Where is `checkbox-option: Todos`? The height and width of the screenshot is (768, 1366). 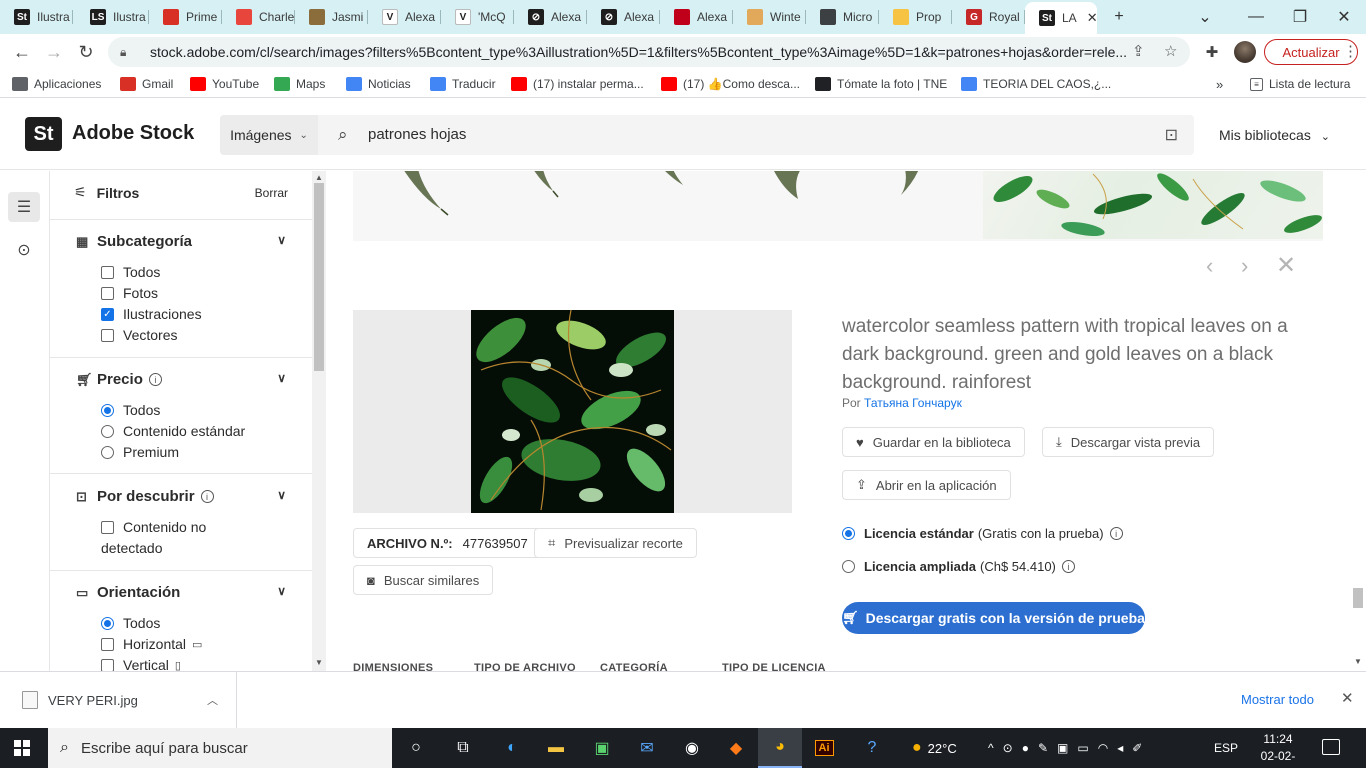
checkbox-option: Todos is located at coordinates (130, 272).